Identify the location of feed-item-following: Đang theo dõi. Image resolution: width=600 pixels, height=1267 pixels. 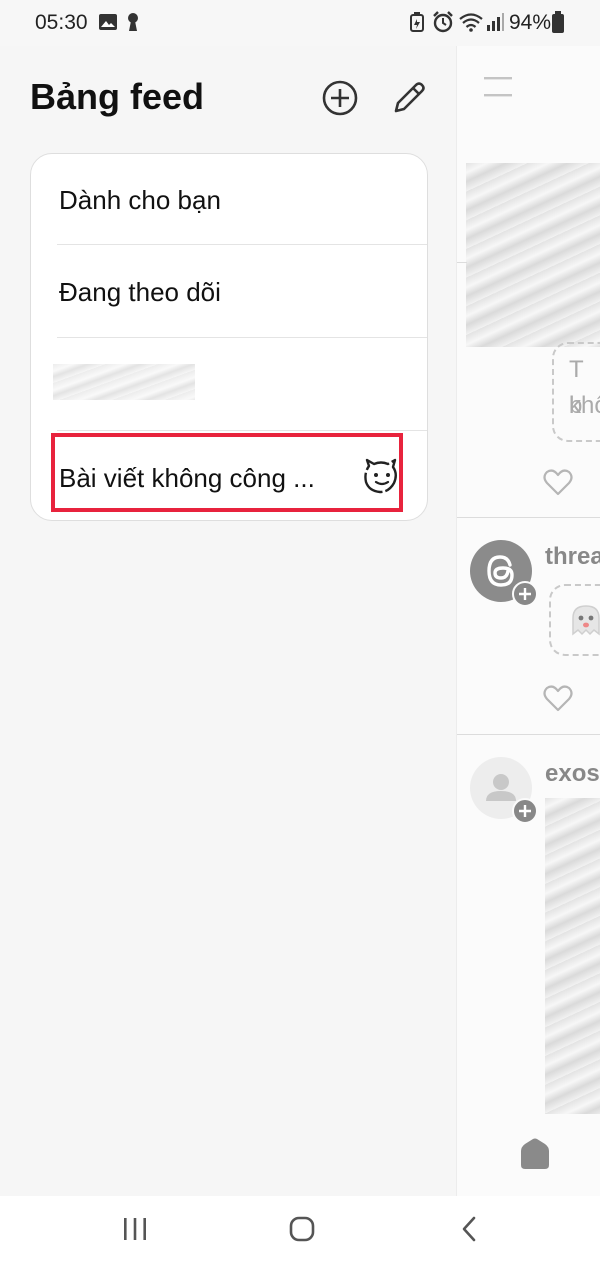
(230, 292).